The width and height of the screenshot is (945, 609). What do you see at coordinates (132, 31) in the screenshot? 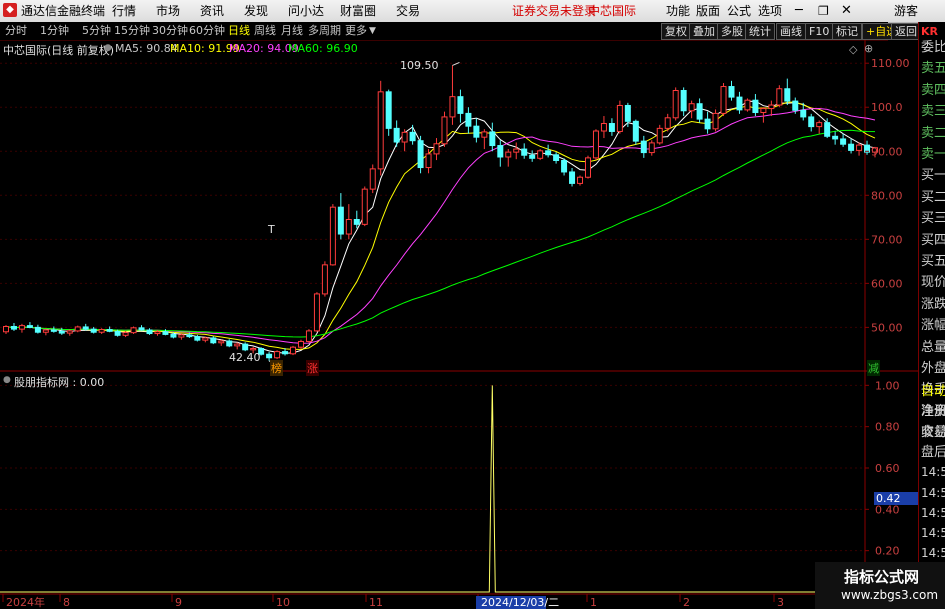
I see `tf-15min: 15分钟` at bounding box center [132, 31].